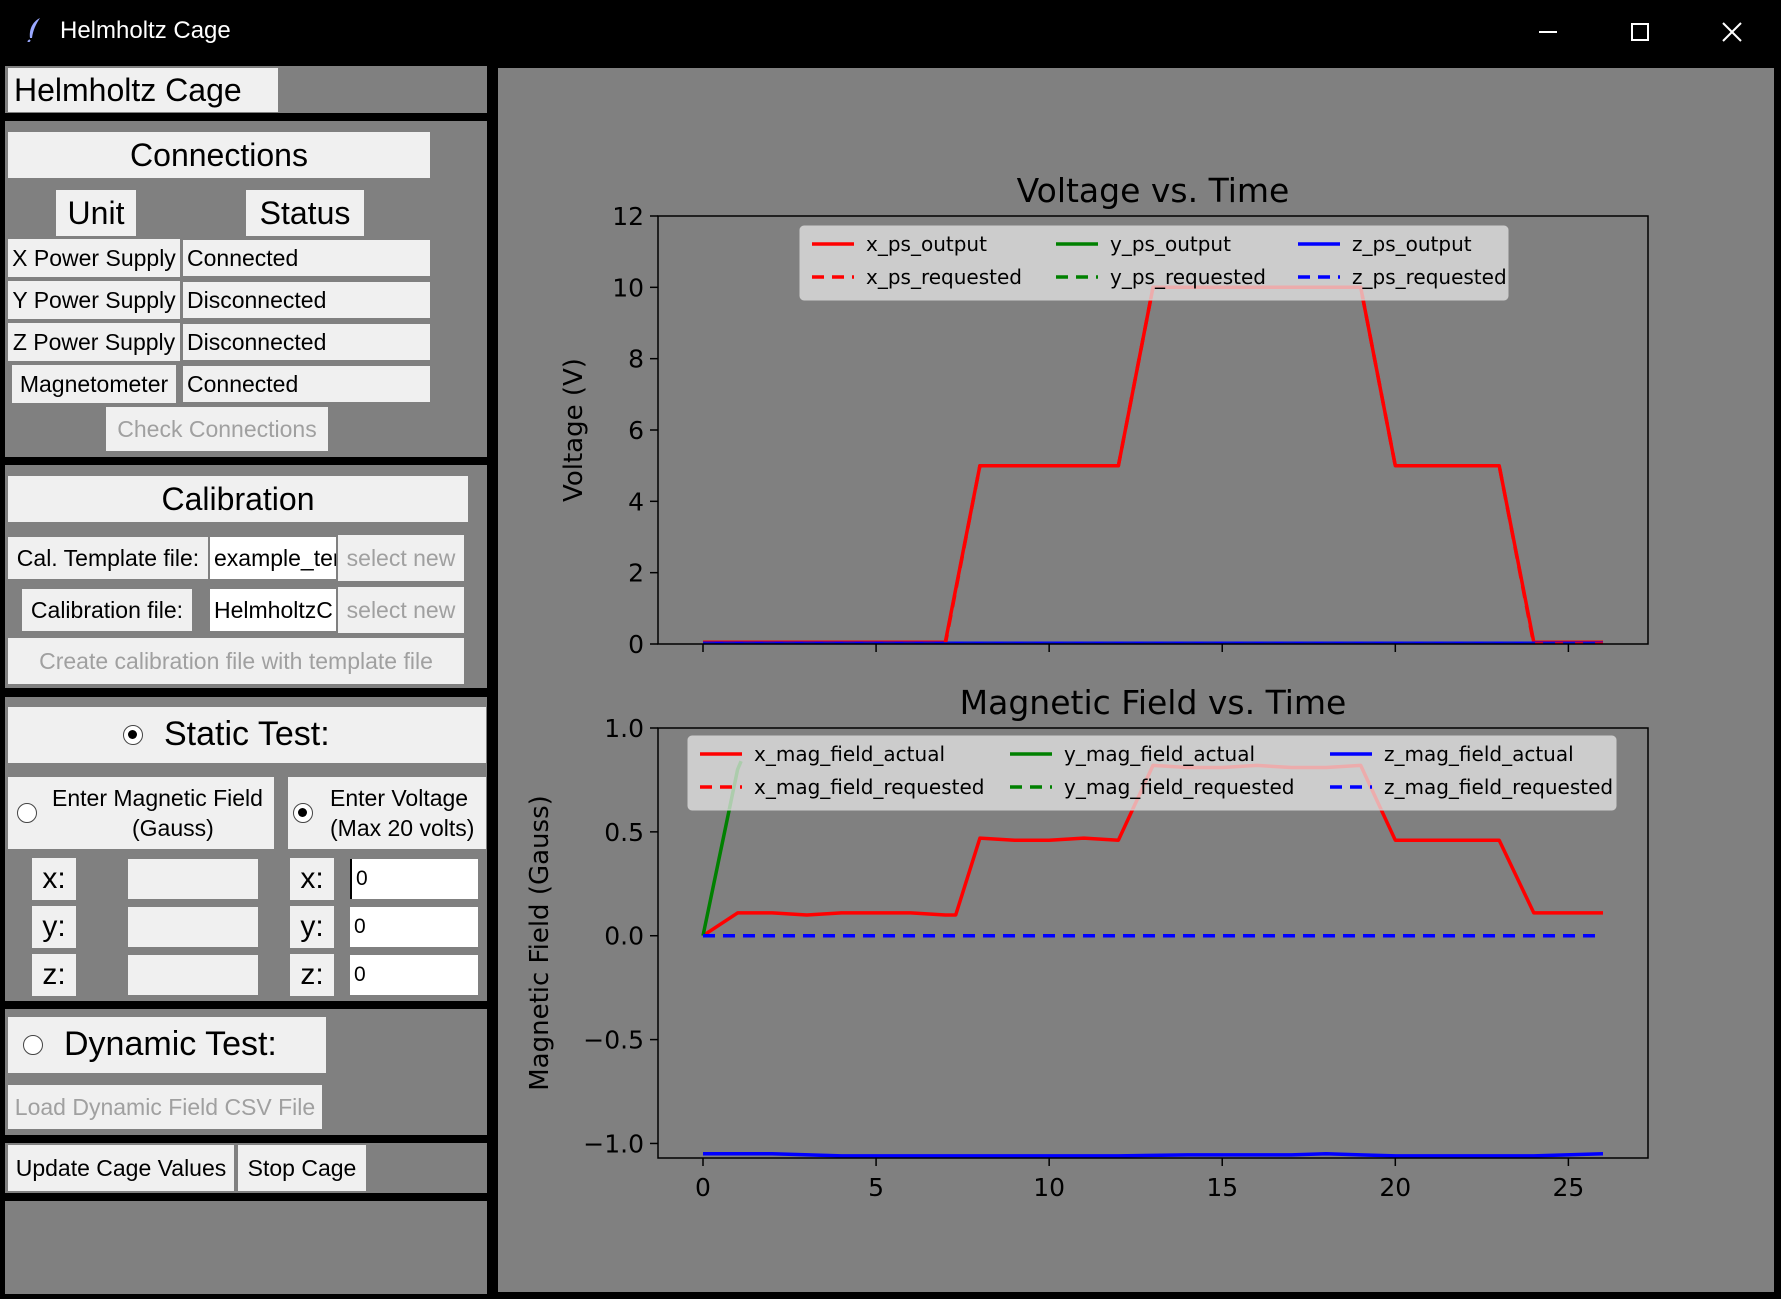 This screenshot has width=1781, height=1299. Describe the element at coordinates (540, 943) in the screenshot. I see `y-axis-label: Magnetic Field (Gauss)` at that location.